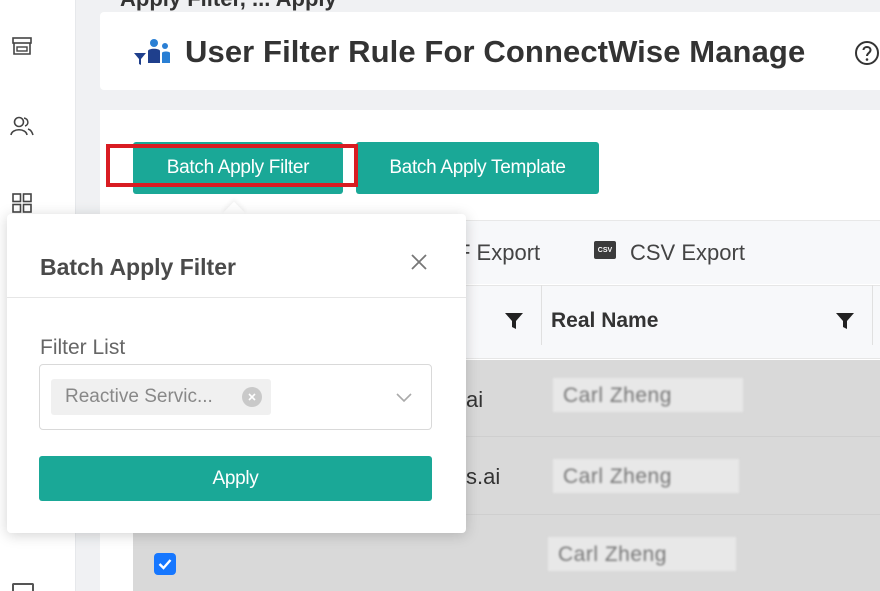 The image size is (880, 591). Describe the element at coordinates (232, 165) in the screenshot. I see `highlight-annotation` at that location.